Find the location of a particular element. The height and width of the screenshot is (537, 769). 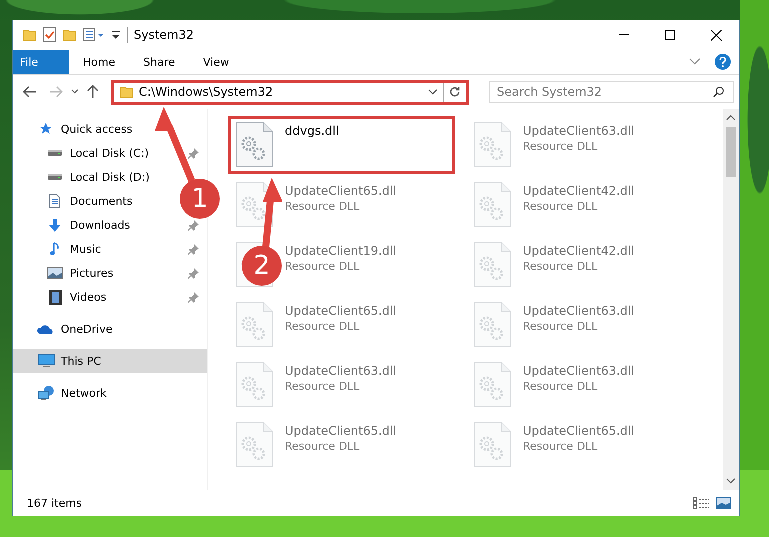

ribbon-tab: View is located at coordinates (216, 62).